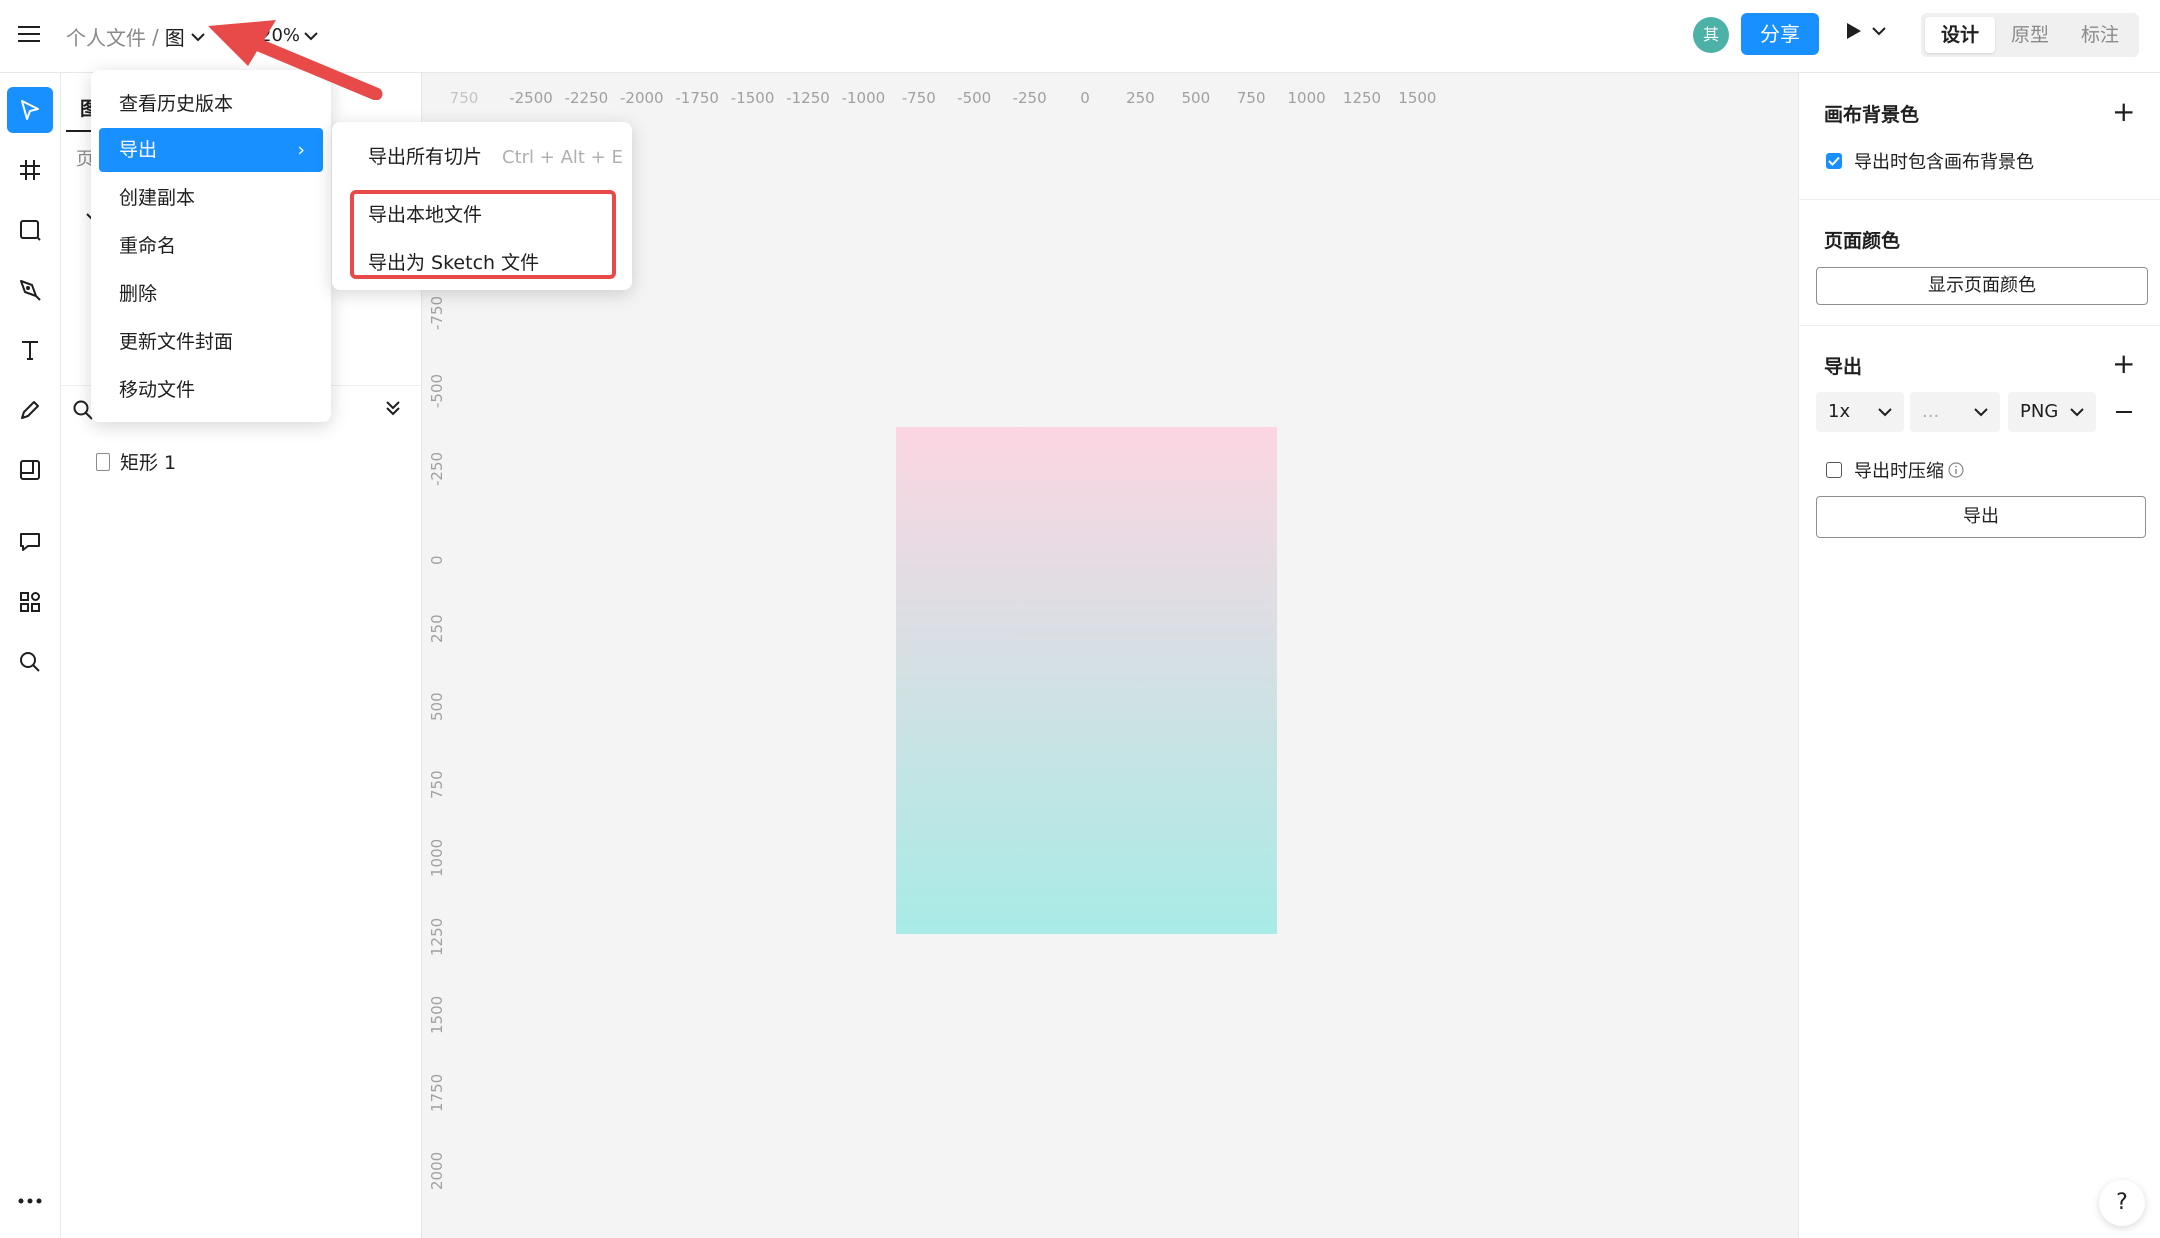  Describe the element at coordinates (1960, 35) in the screenshot. I see `tab-design: 设计` at that location.